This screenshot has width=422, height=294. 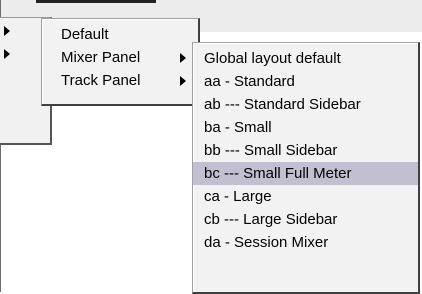 I want to click on submenu-item-bb-small-sidebar: bb --- Small Sidebar, so click(x=305, y=150).